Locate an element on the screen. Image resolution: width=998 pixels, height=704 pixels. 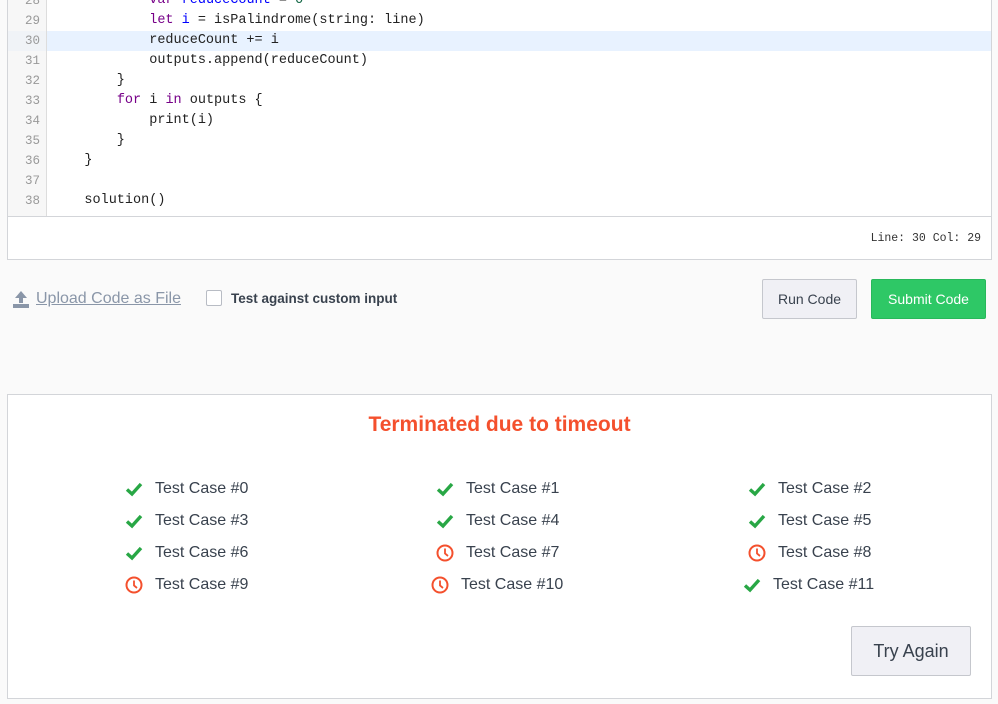
code-text: for i in outputs { is located at coordinates (157, 101).